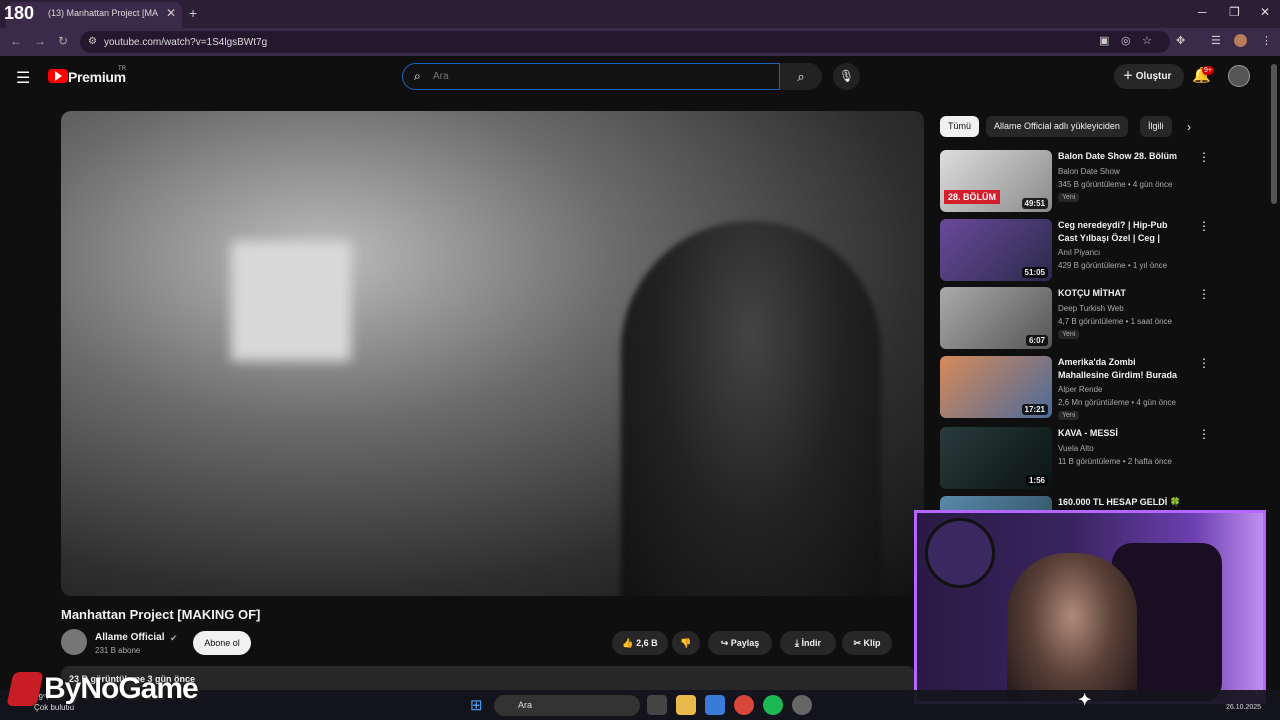  What do you see at coordinates (657, 705) in the screenshot?
I see `task-view-icon` at bounding box center [657, 705].